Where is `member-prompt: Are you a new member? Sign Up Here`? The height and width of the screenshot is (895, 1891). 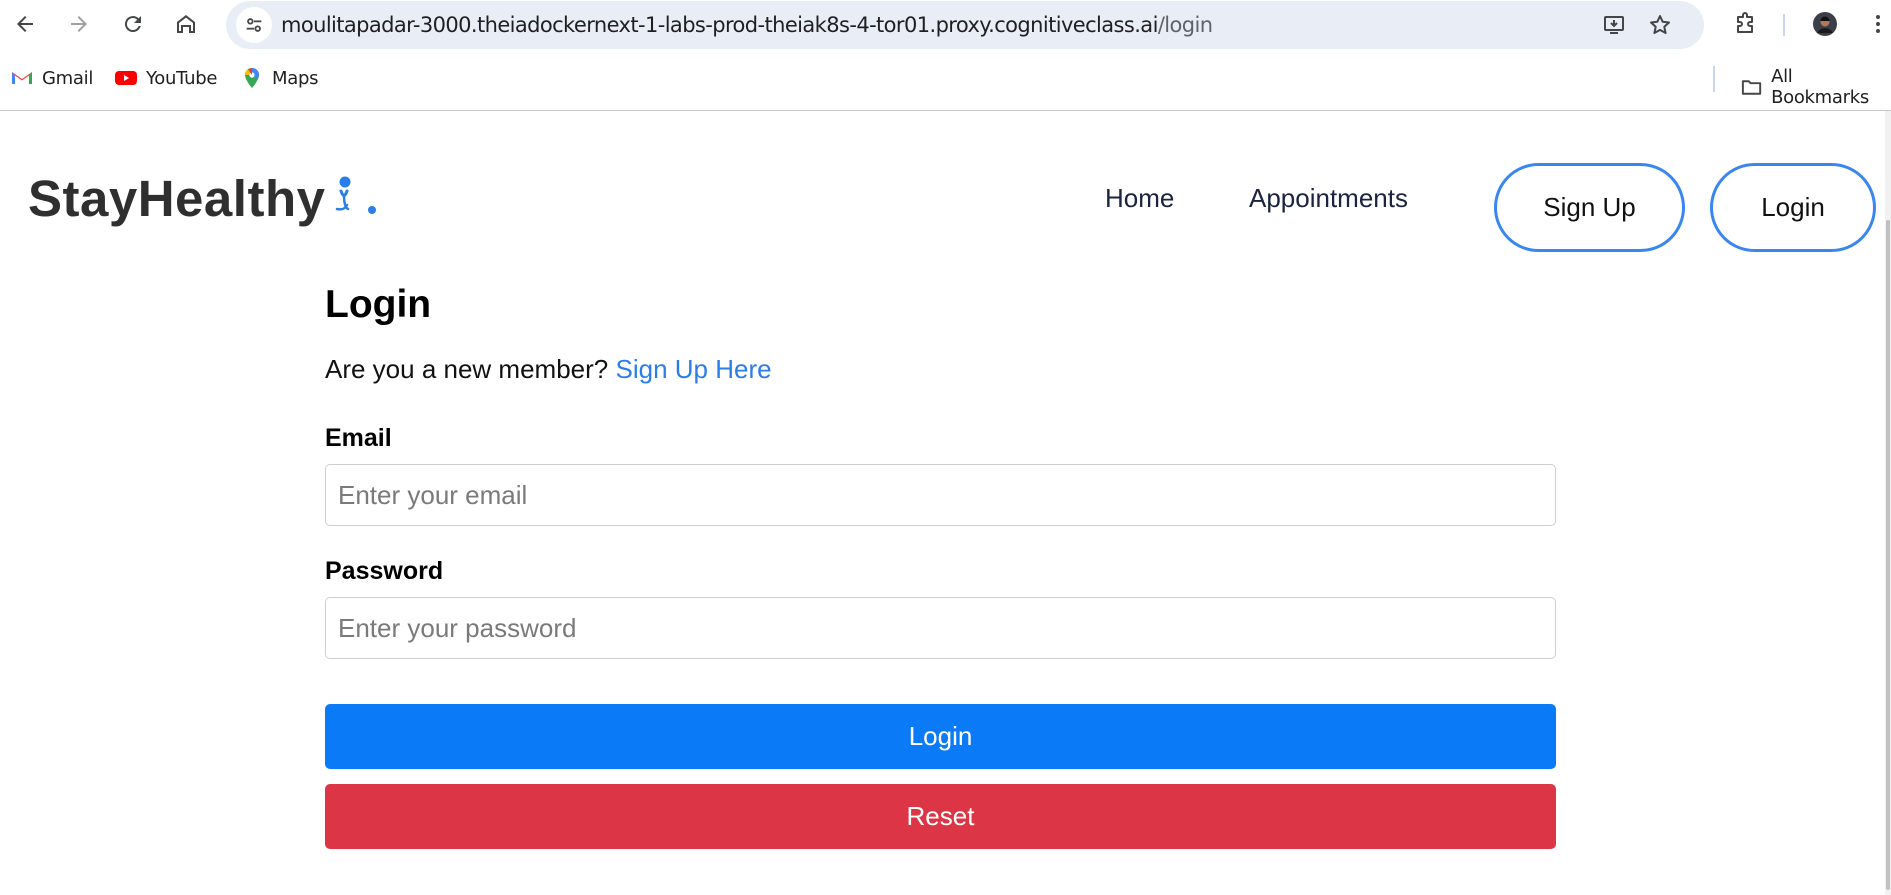
member-prompt: Are you a new member? Sign Up Here is located at coordinates (548, 369).